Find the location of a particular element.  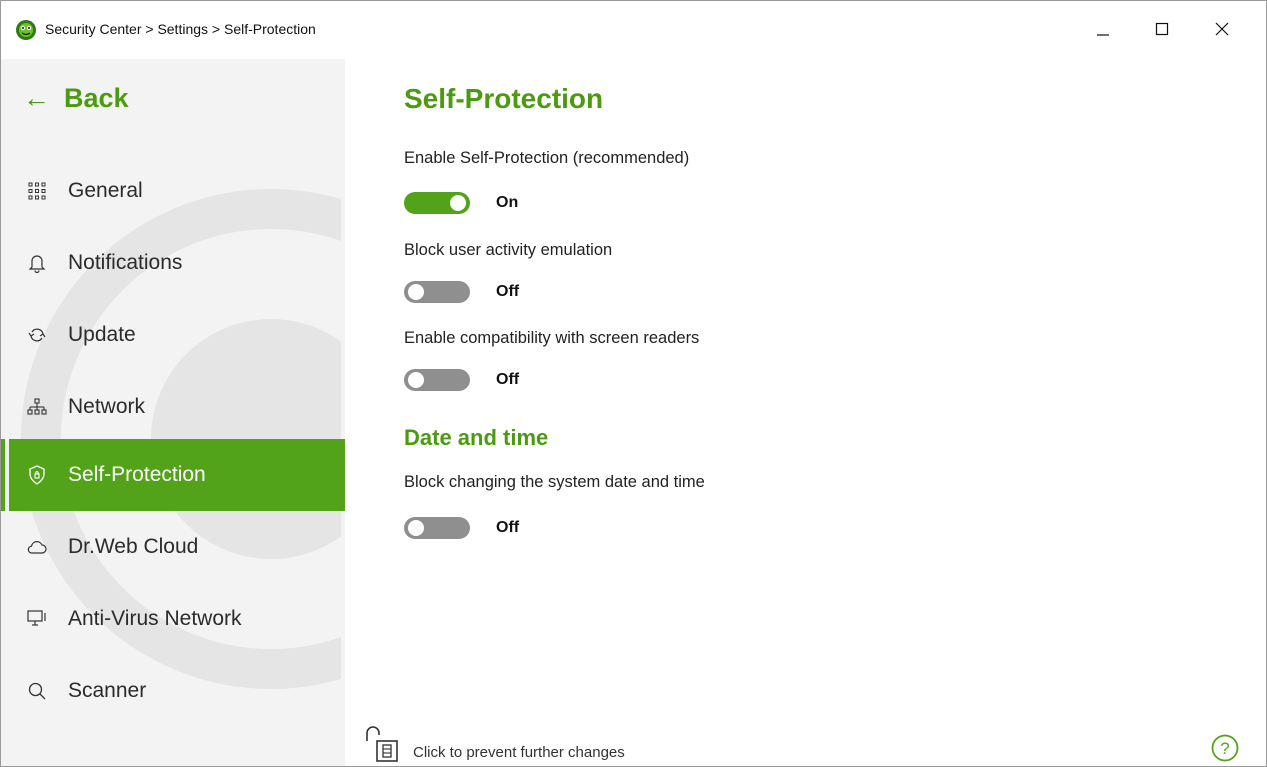

shield-icon is located at coordinates (37, 475).